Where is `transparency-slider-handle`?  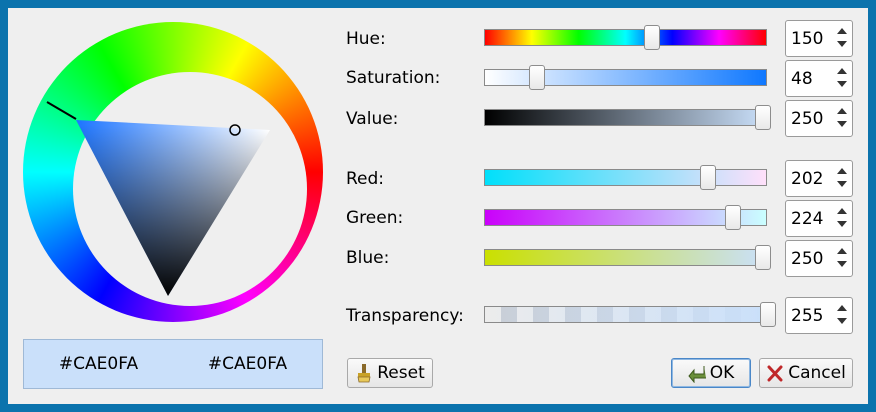
transparency-slider-handle is located at coordinates (768, 314).